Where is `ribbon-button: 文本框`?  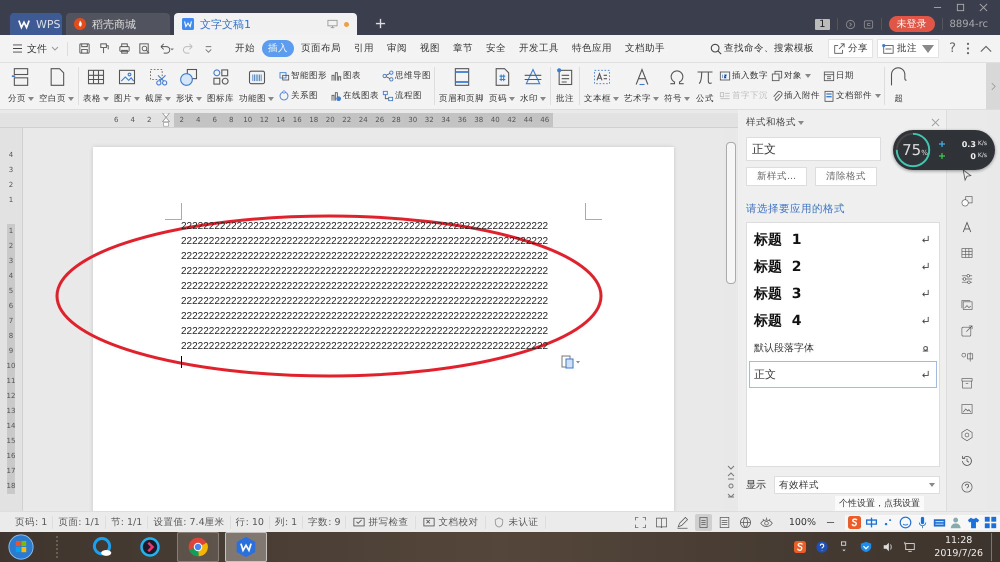 ribbon-button: 文本框 is located at coordinates (601, 86).